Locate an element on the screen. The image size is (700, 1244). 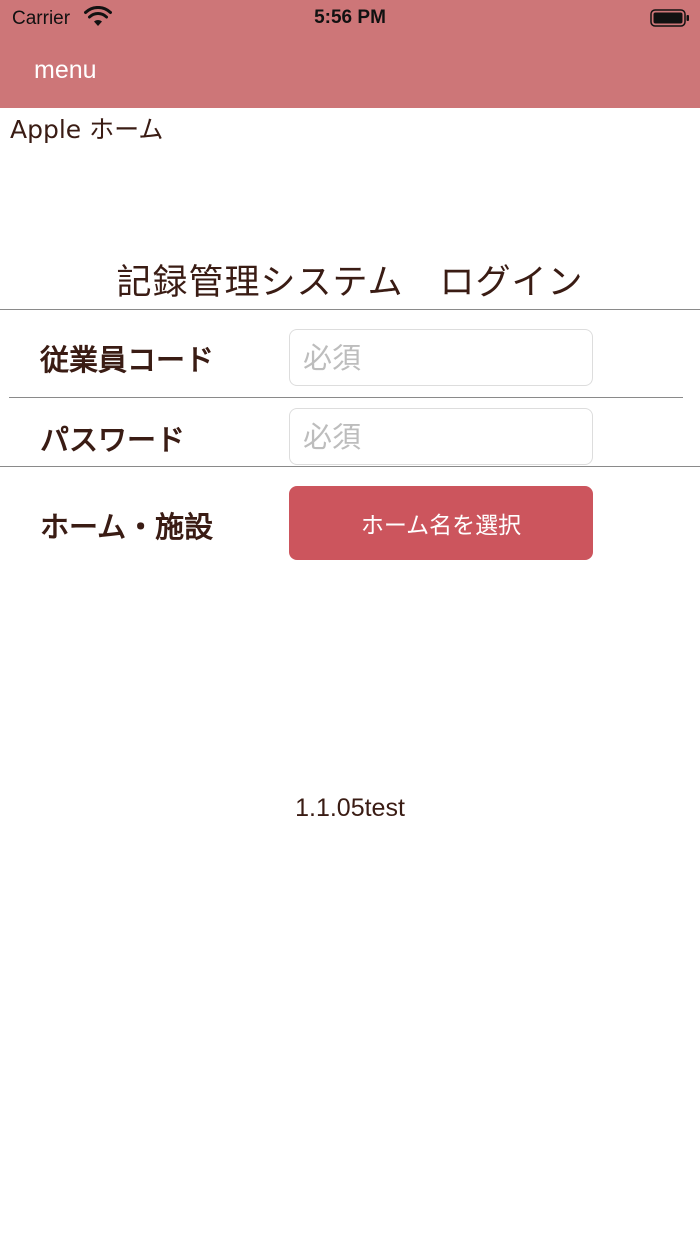
employee-code-input is located at coordinates (441, 357).